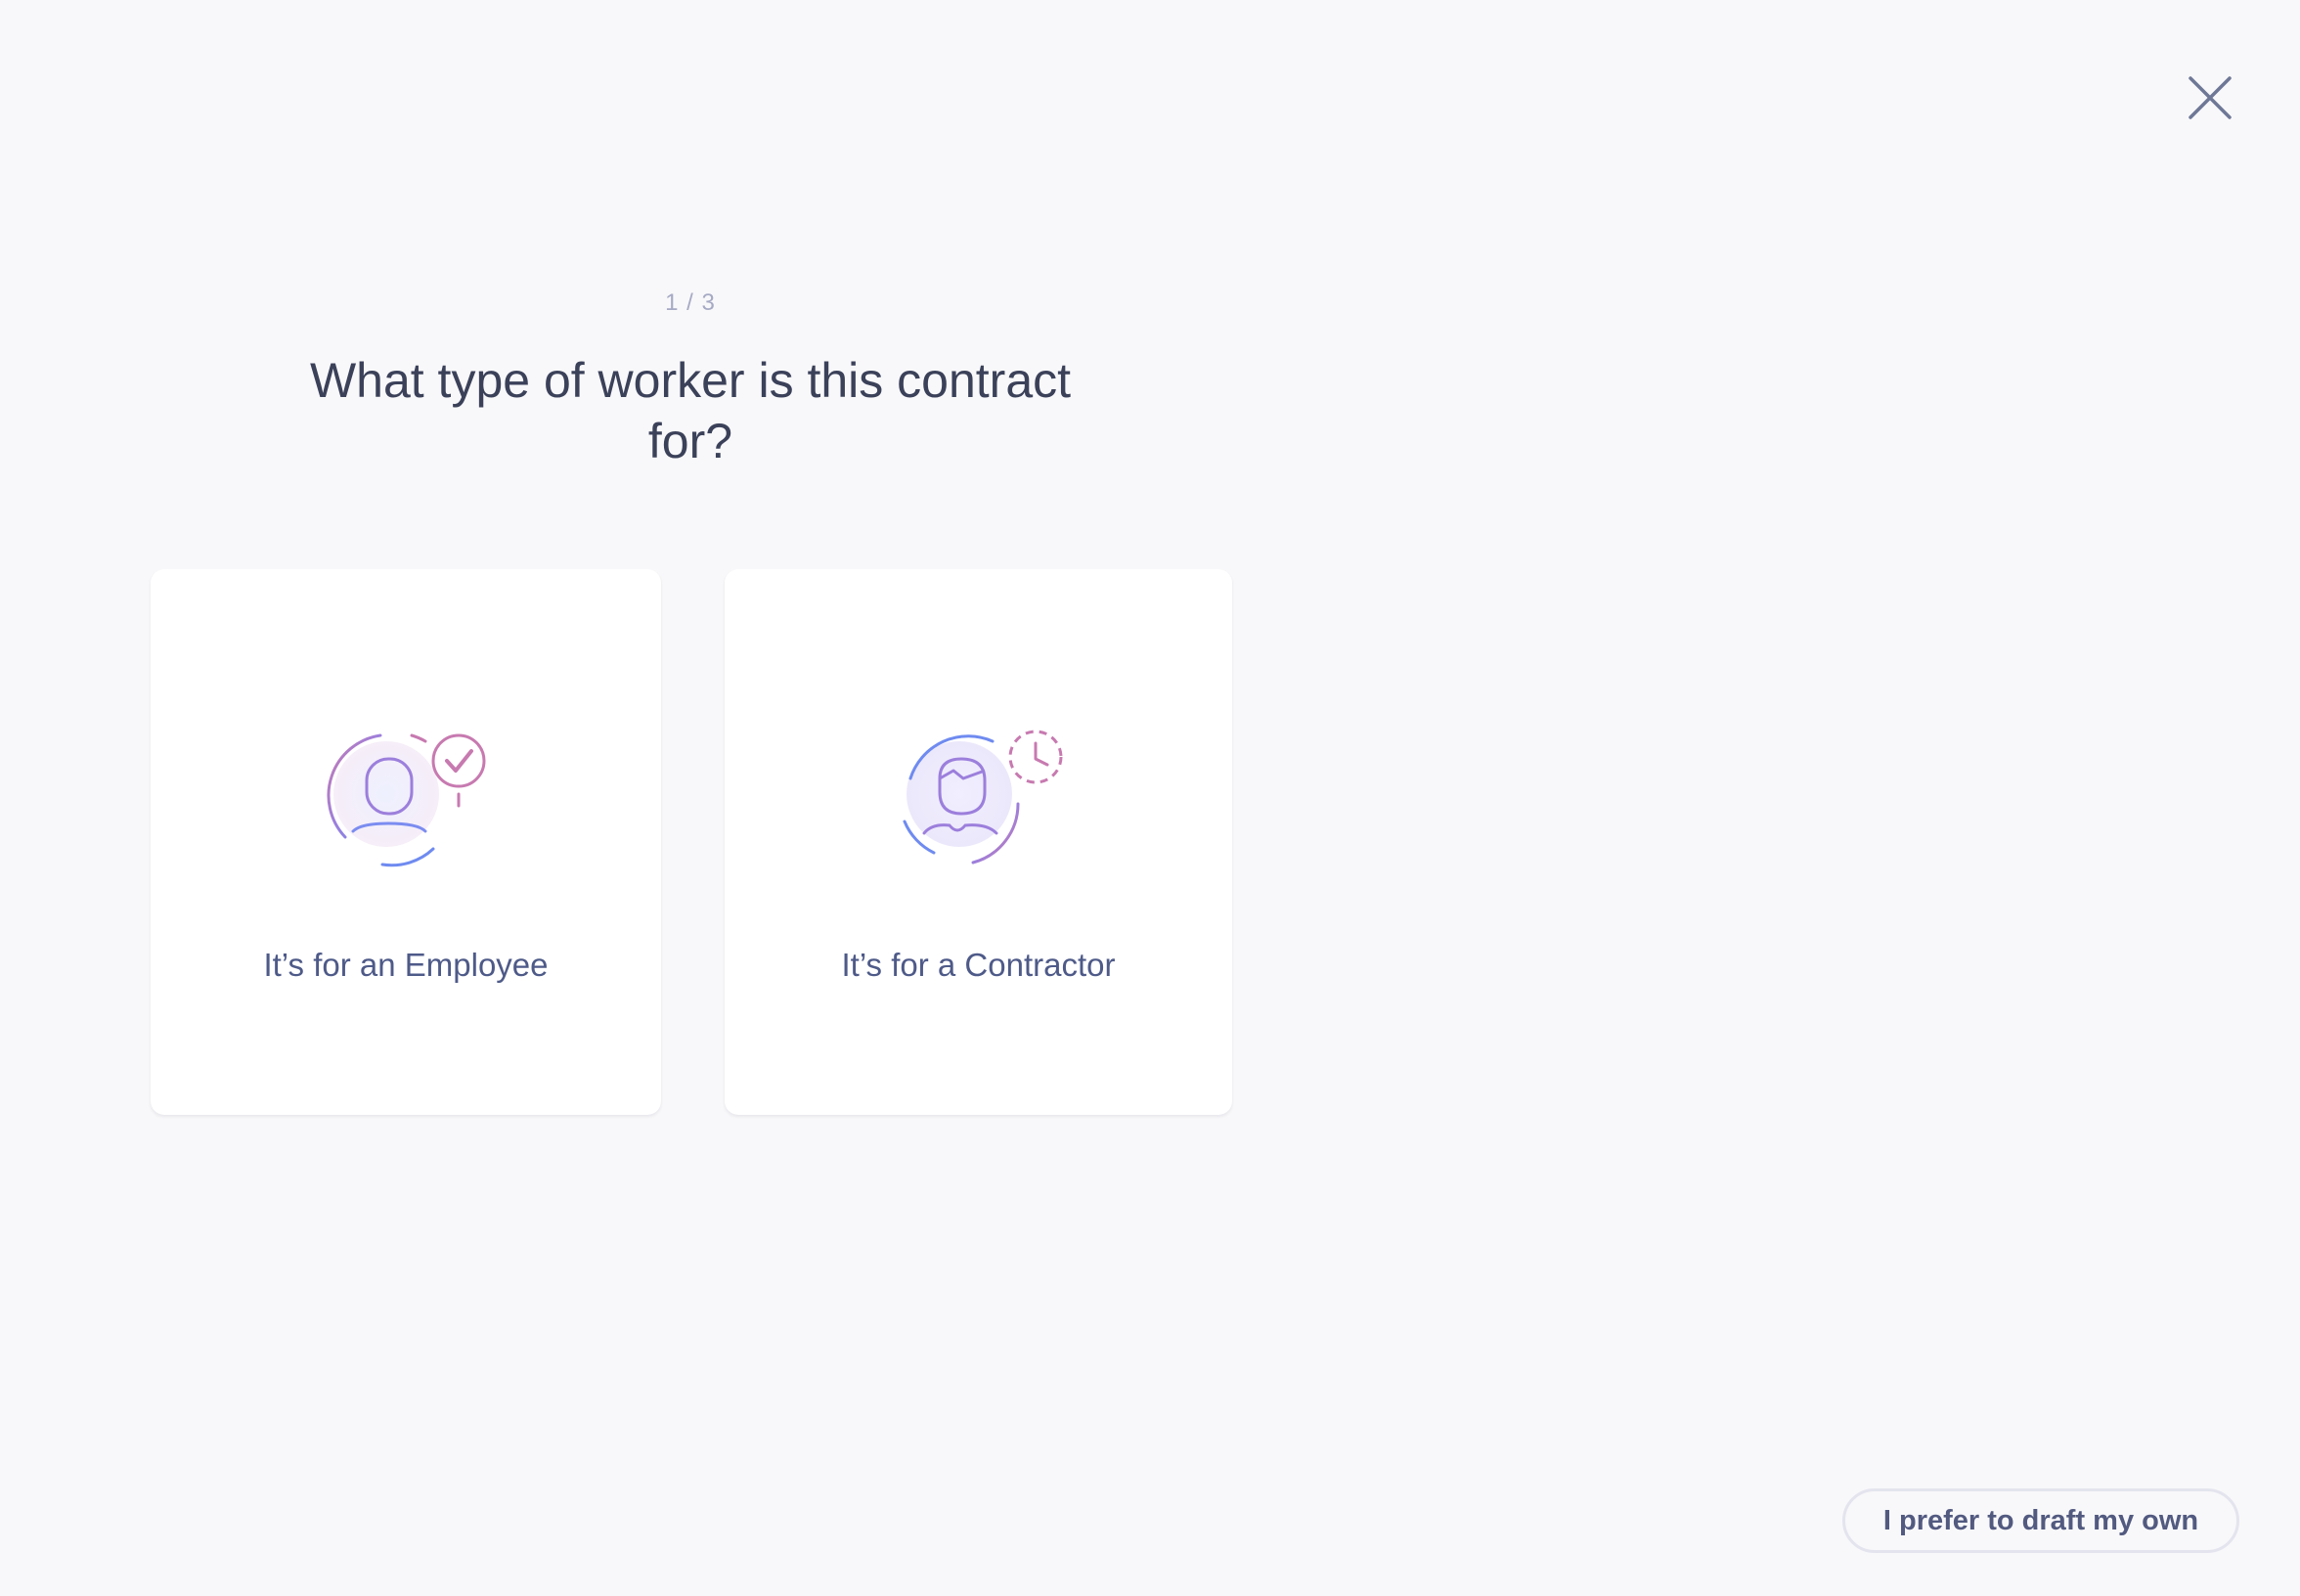 The height and width of the screenshot is (1596, 2300). I want to click on close-icon, so click(2210, 97).